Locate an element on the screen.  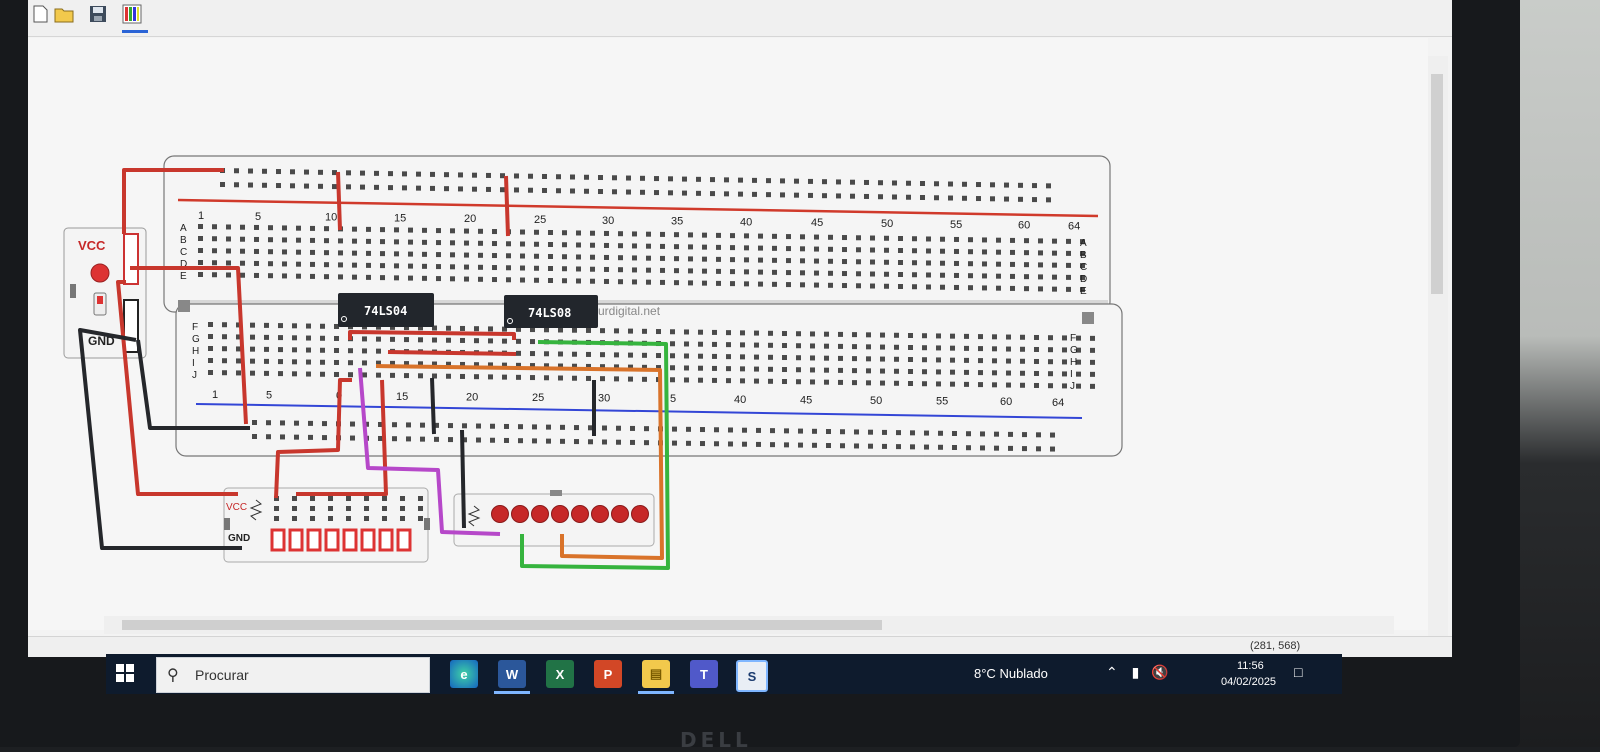
row-letter: G is located at coordinates (1074, 350).